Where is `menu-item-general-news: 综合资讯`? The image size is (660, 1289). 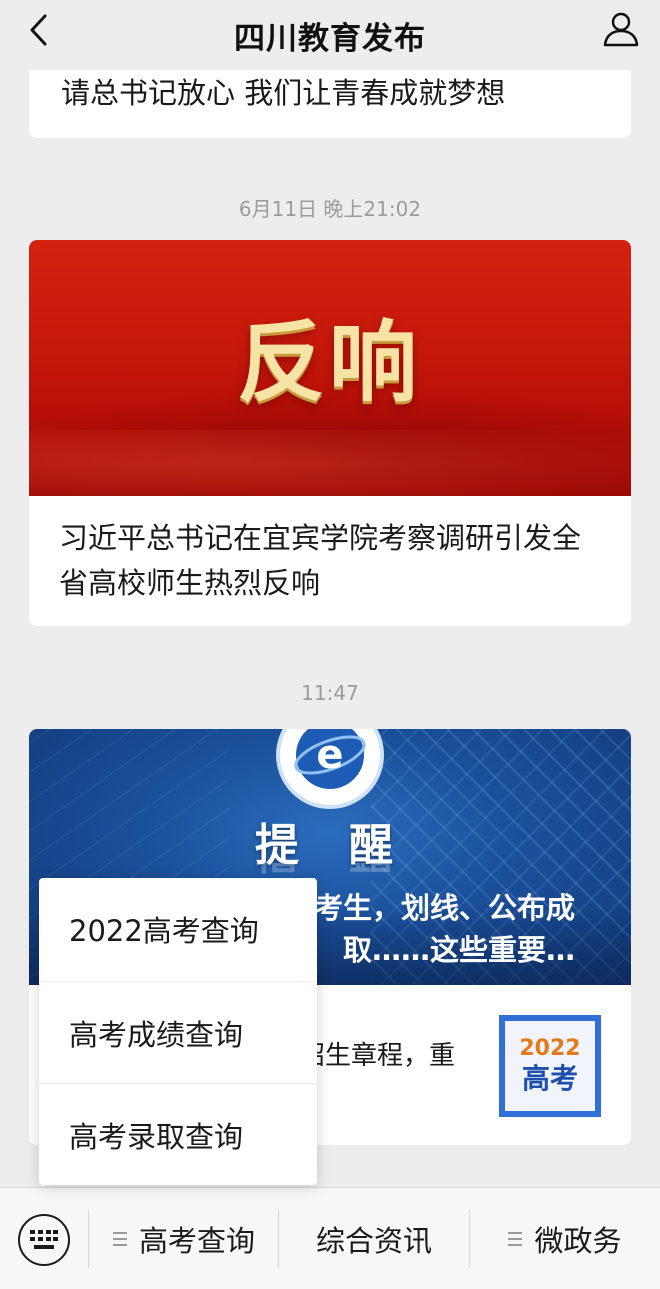
menu-item-general-news: 综合资讯 is located at coordinates (374, 1238).